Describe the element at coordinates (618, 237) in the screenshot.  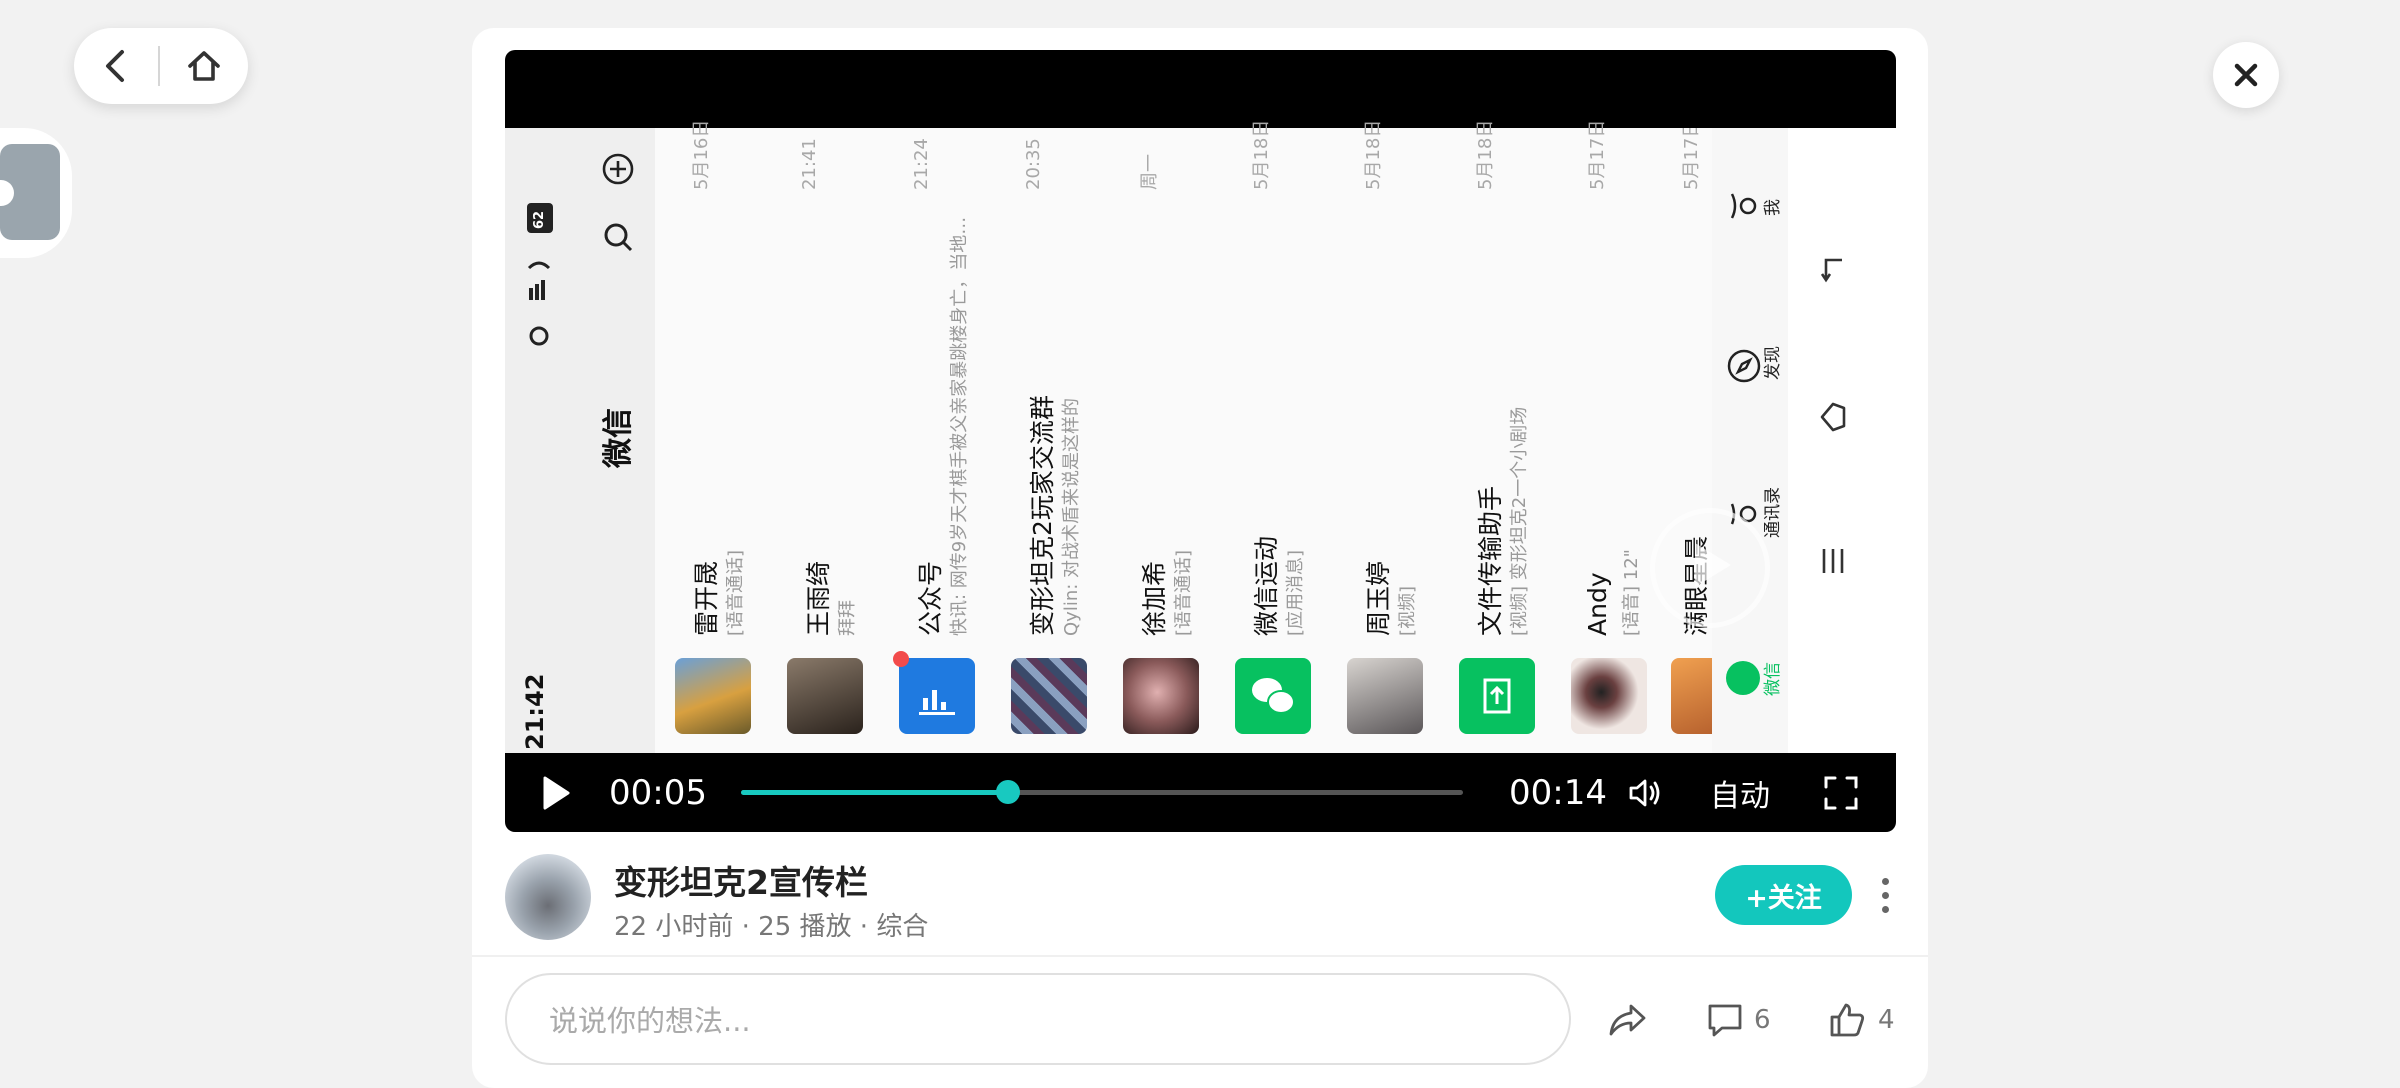
I see `search-icon` at that location.